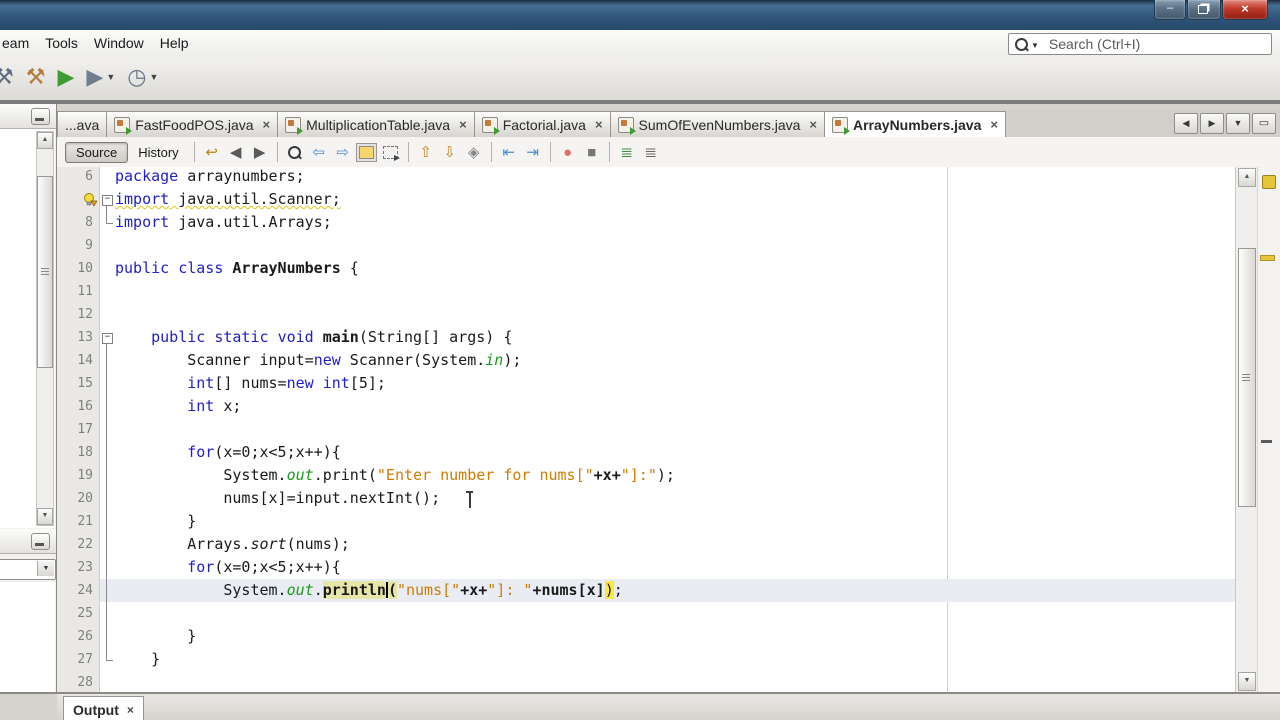  What do you see at coordinates (1035, 45) in the screenshot?
I see `search-dropdown-icon: ▼` at bounding box center [1035, 45].